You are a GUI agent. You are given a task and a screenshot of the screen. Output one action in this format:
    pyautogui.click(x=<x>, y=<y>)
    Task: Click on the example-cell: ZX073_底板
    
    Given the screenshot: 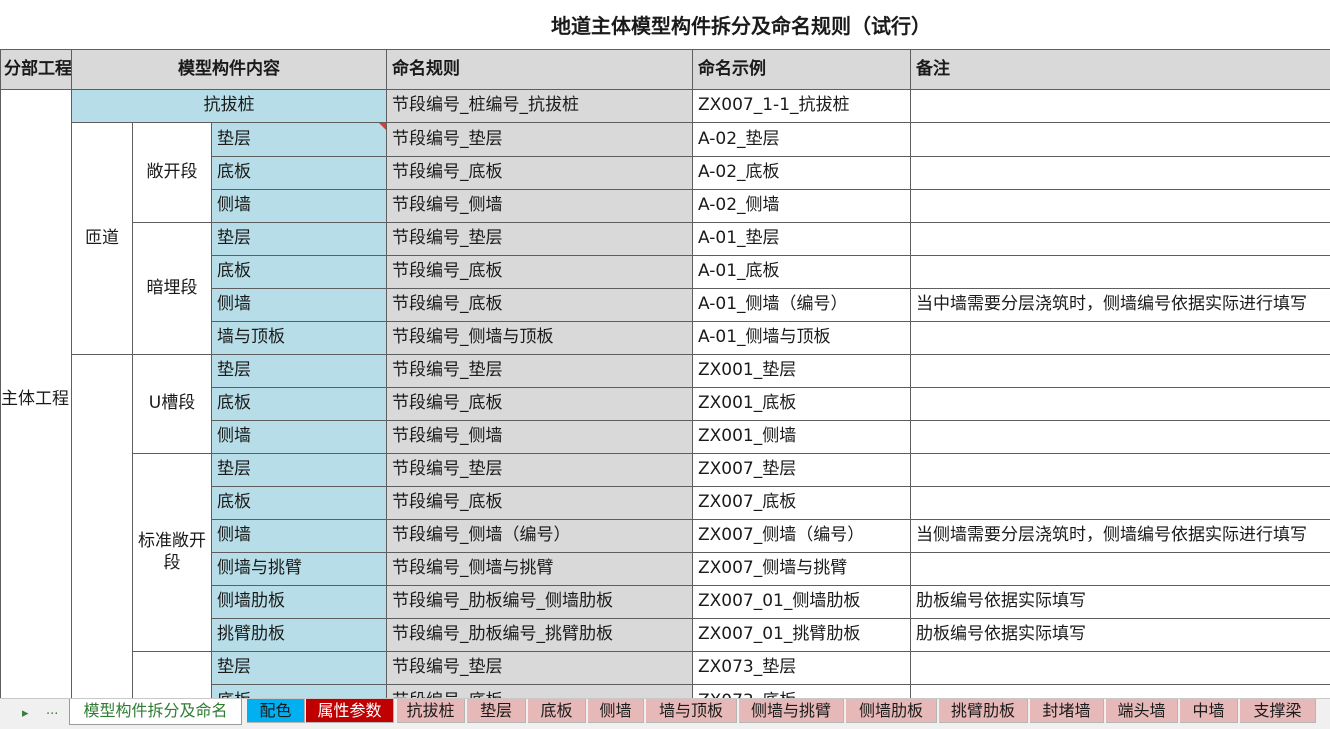 What is the action you would take?
    pyautogui.click(x=802, y=691)
    